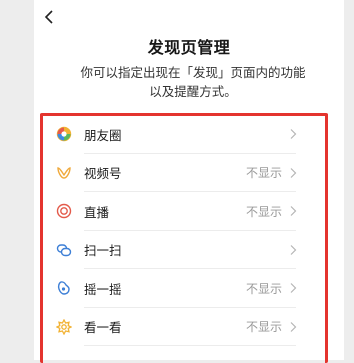 Image resolution: width=354 pixels, height=363 pixels. What do you see at coordinates (189, 134) in the screenshot?
I see `list-item-moments: 朋友圈` at bounding box center [189, 134].